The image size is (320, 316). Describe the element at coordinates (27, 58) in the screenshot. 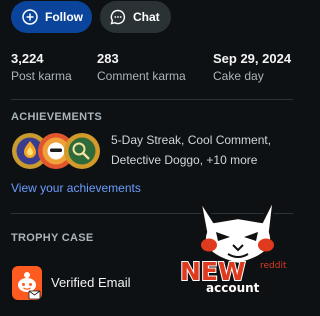

I see `stat-value: 3,224` at that location.